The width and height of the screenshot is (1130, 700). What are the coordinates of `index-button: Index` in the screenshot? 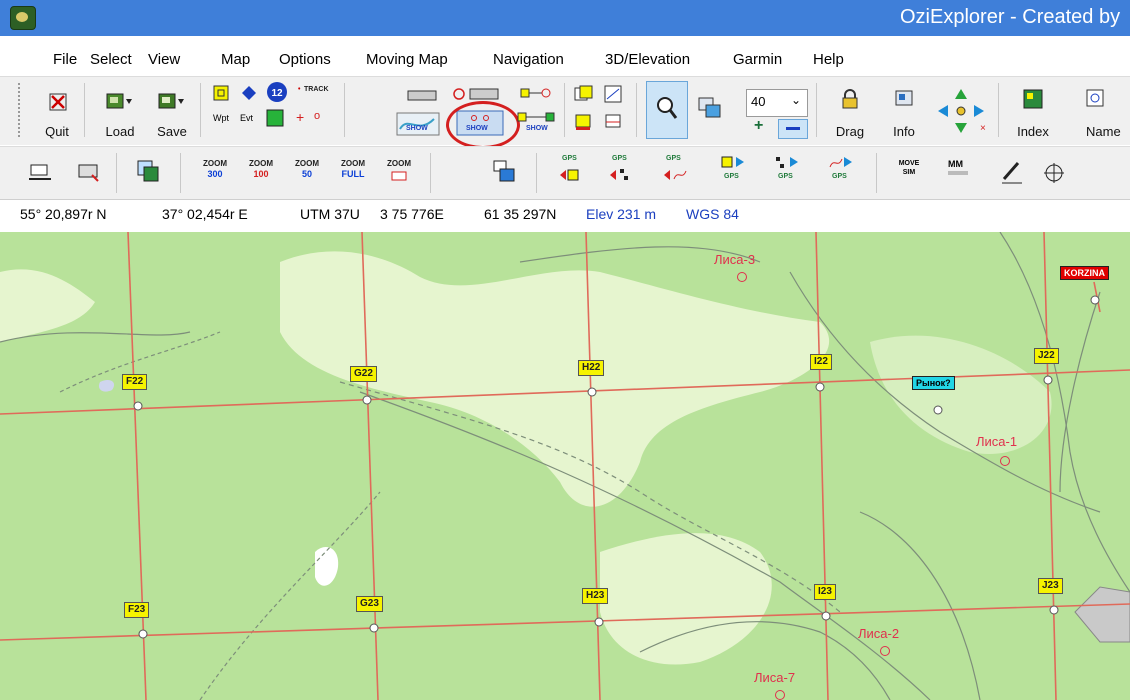 It's located at (1033, 111).